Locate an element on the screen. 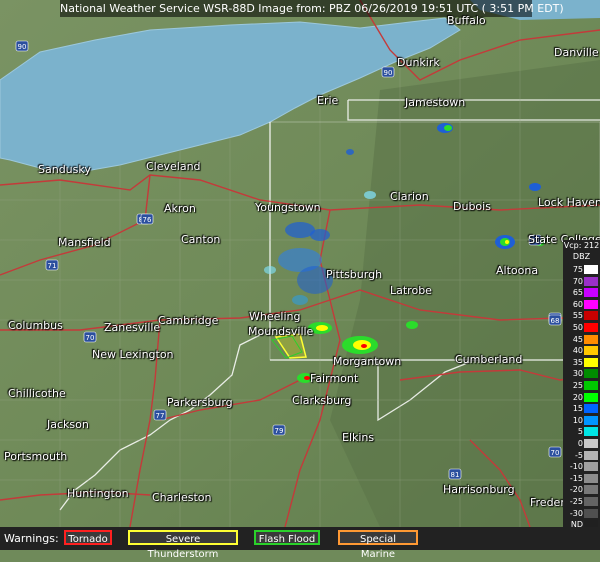 The height and width of the screenshot is (562, 600). city-label: Parkersburg is located at coordinates (200, 402).